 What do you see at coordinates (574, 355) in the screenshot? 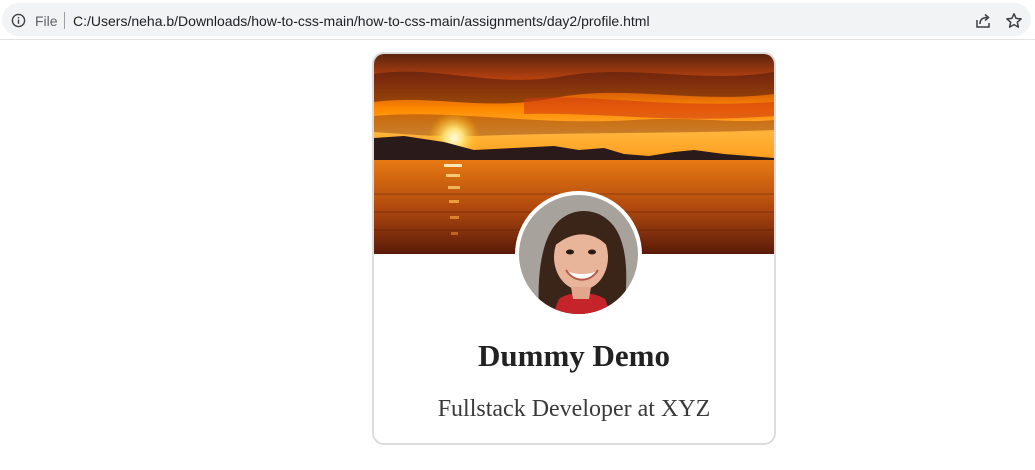
I see `profile-name: Dummy Demo` at bounding box center [574, 355].